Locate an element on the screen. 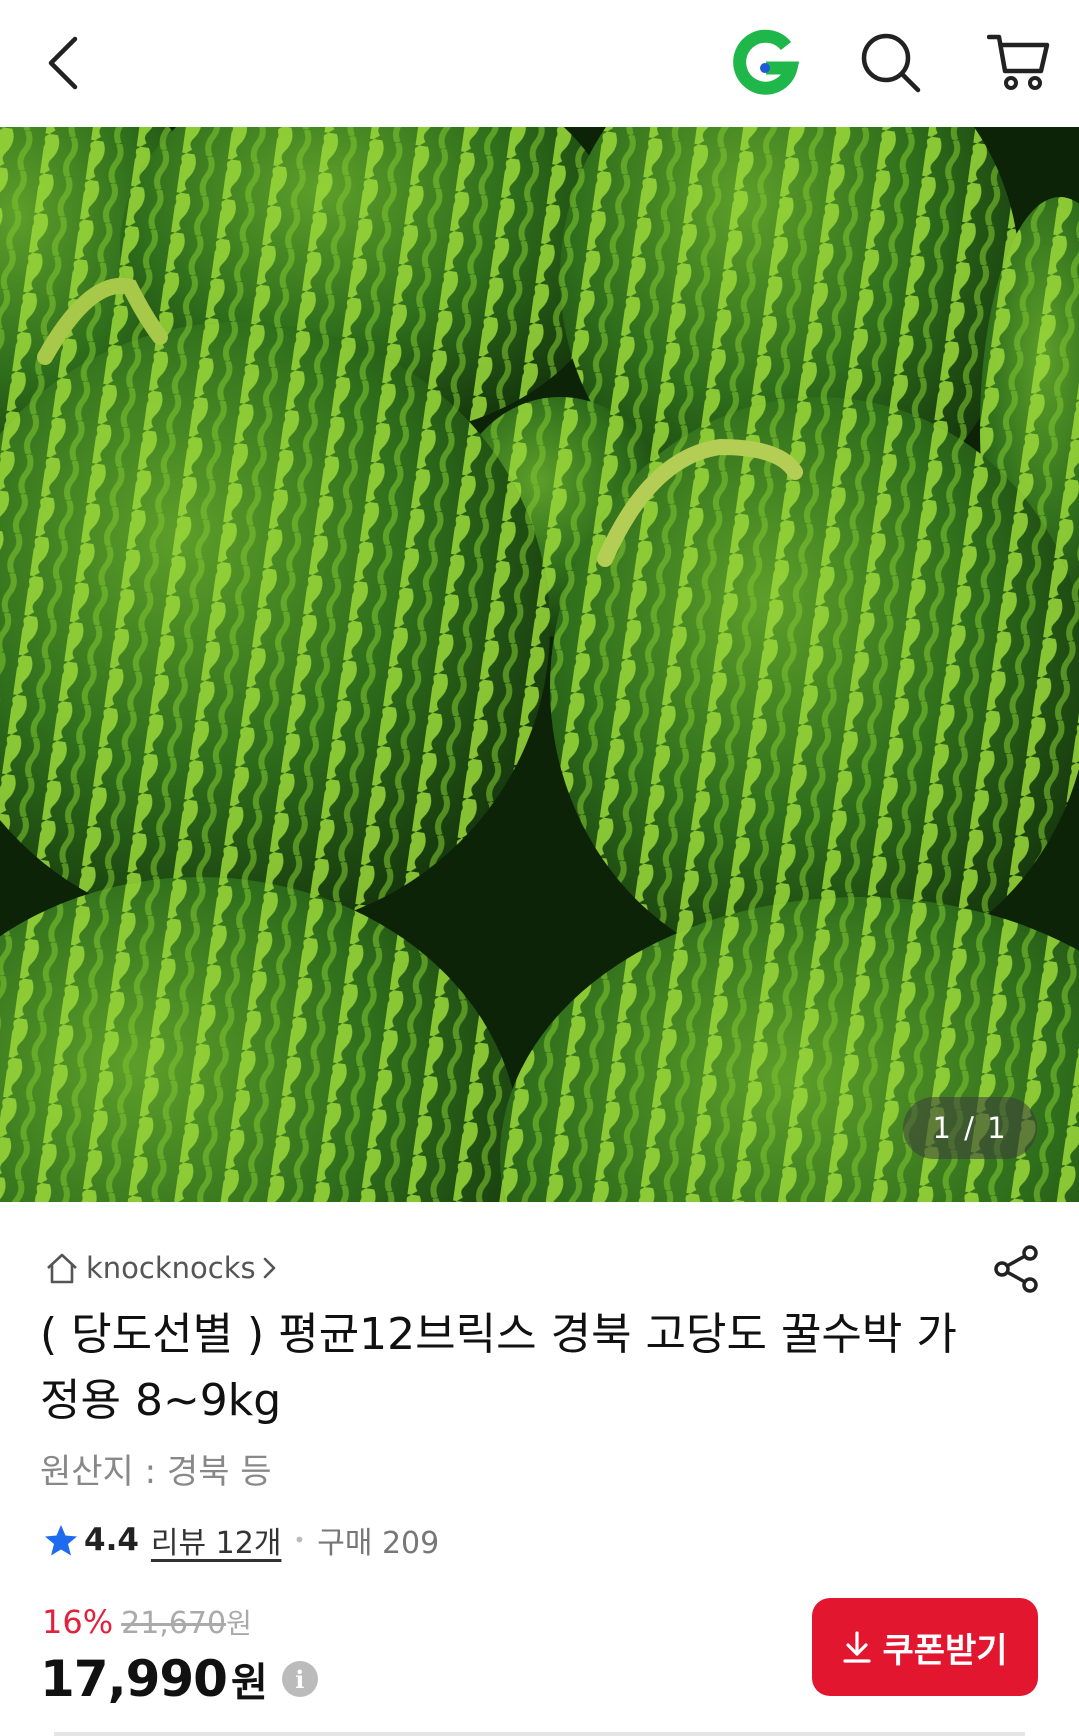 Image resolution: width=1079 pixels, height=1736 pixels. image-counter: 1 / 1 is located at coordinates (970, 1128).